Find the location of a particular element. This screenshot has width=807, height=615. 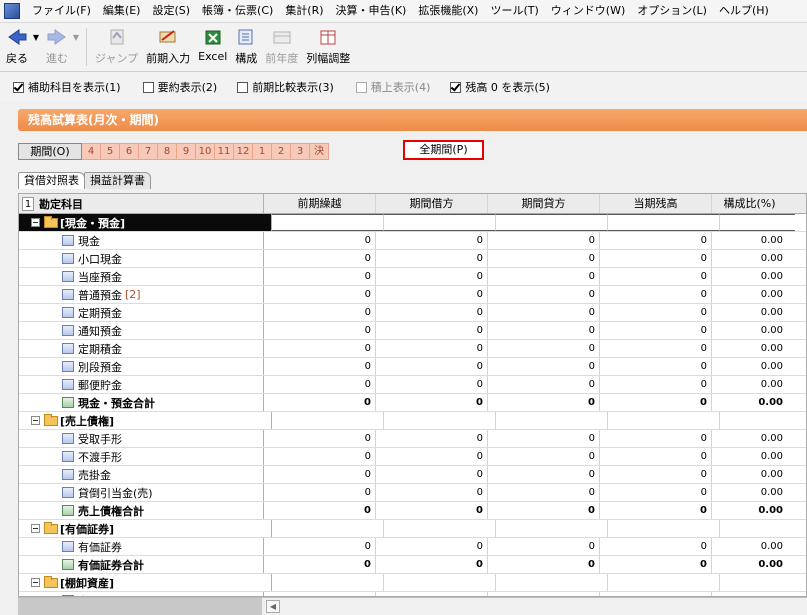

period-month: 決 is located at coordinates (319, 151).